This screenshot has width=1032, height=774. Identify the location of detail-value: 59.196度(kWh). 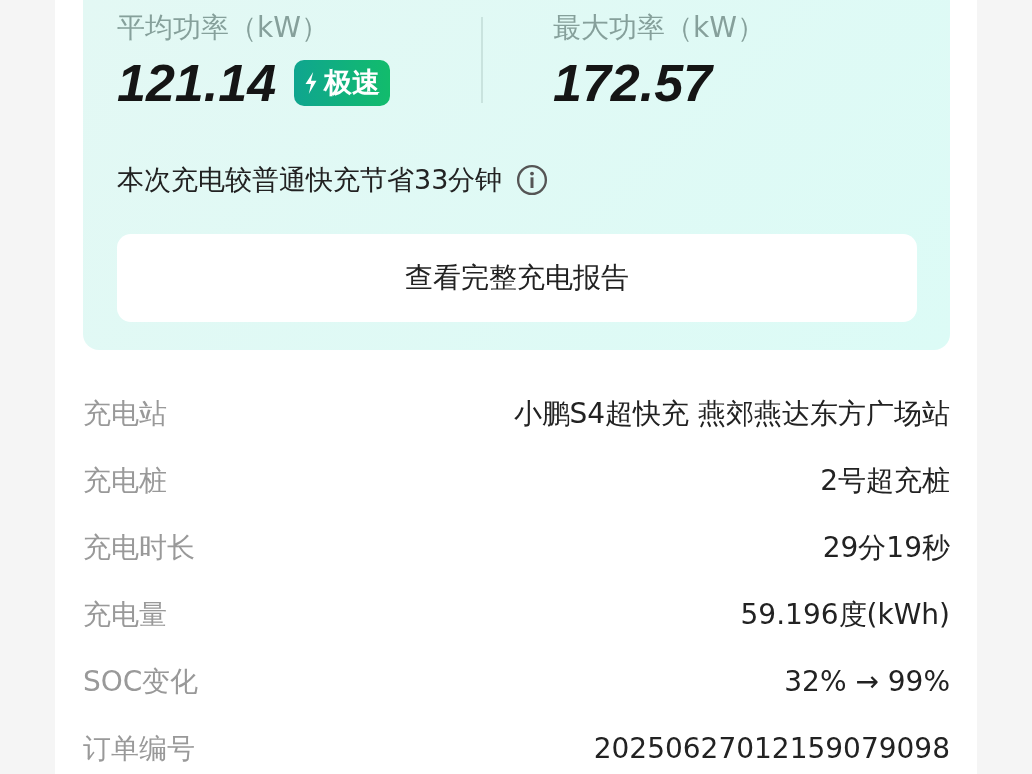
(845, 614).